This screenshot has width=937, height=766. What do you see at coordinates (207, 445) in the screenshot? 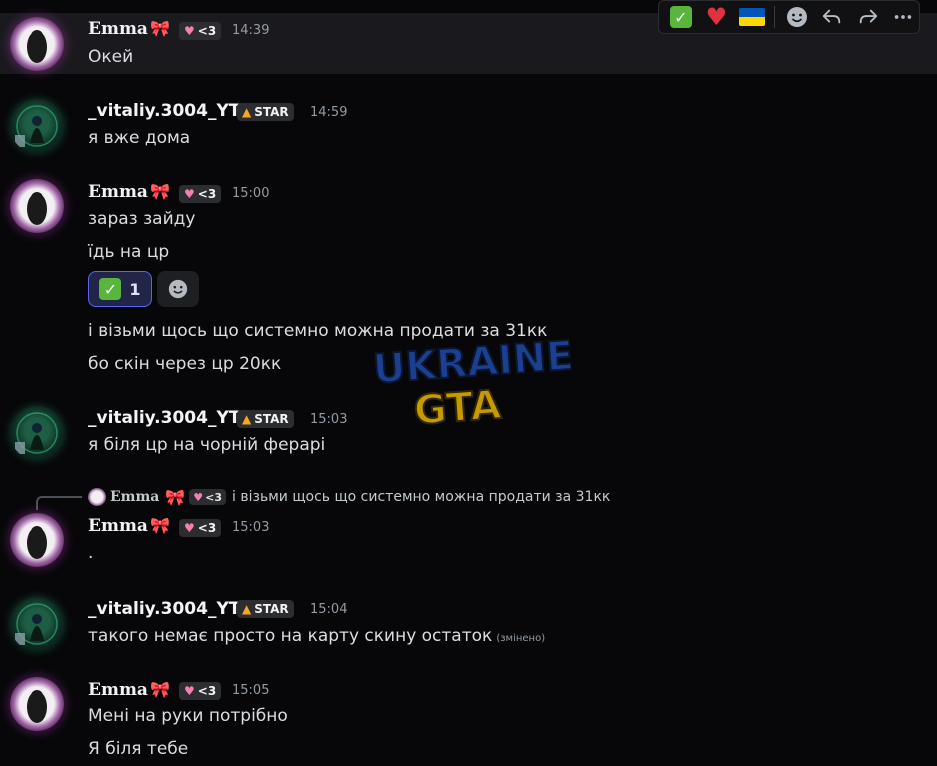
I see `message-text: я біля цр на чорній ферарі` at bounding box center [207, 445].